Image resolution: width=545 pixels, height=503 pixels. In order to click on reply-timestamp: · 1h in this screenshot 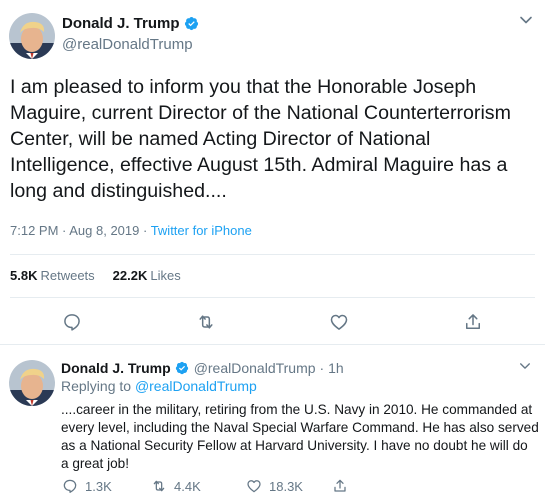, I will do `click(332, 368)`.